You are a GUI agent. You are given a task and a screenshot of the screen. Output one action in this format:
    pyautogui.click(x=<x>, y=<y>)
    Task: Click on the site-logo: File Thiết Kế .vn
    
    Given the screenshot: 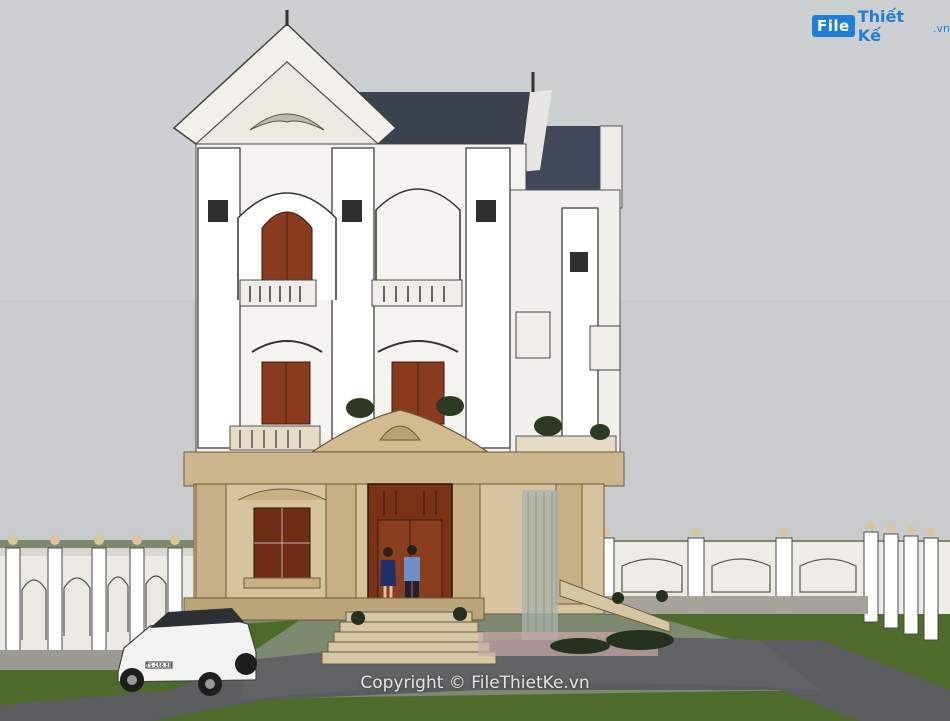 What is the action you would take?
    pyautogui.click(x=881, y=26)
    